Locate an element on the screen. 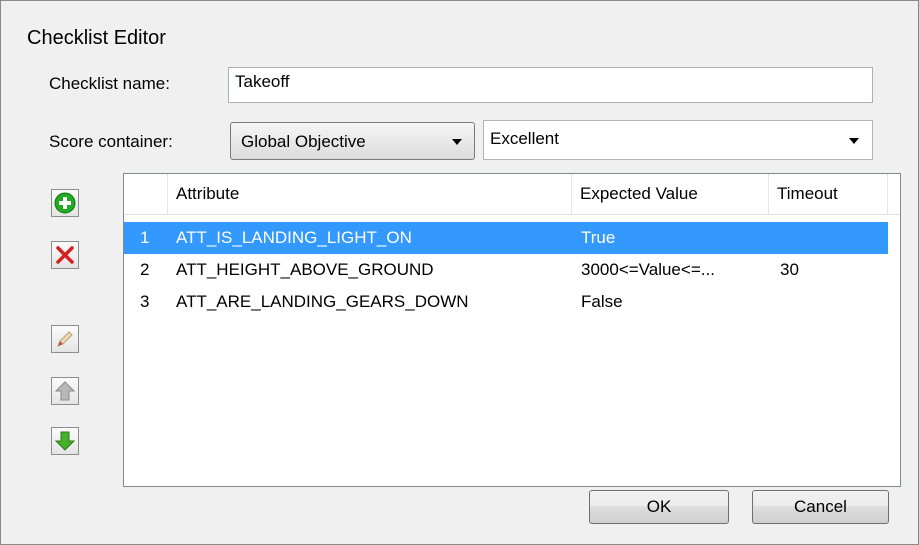  row-number: 2 is located at coordinates (145, 269).